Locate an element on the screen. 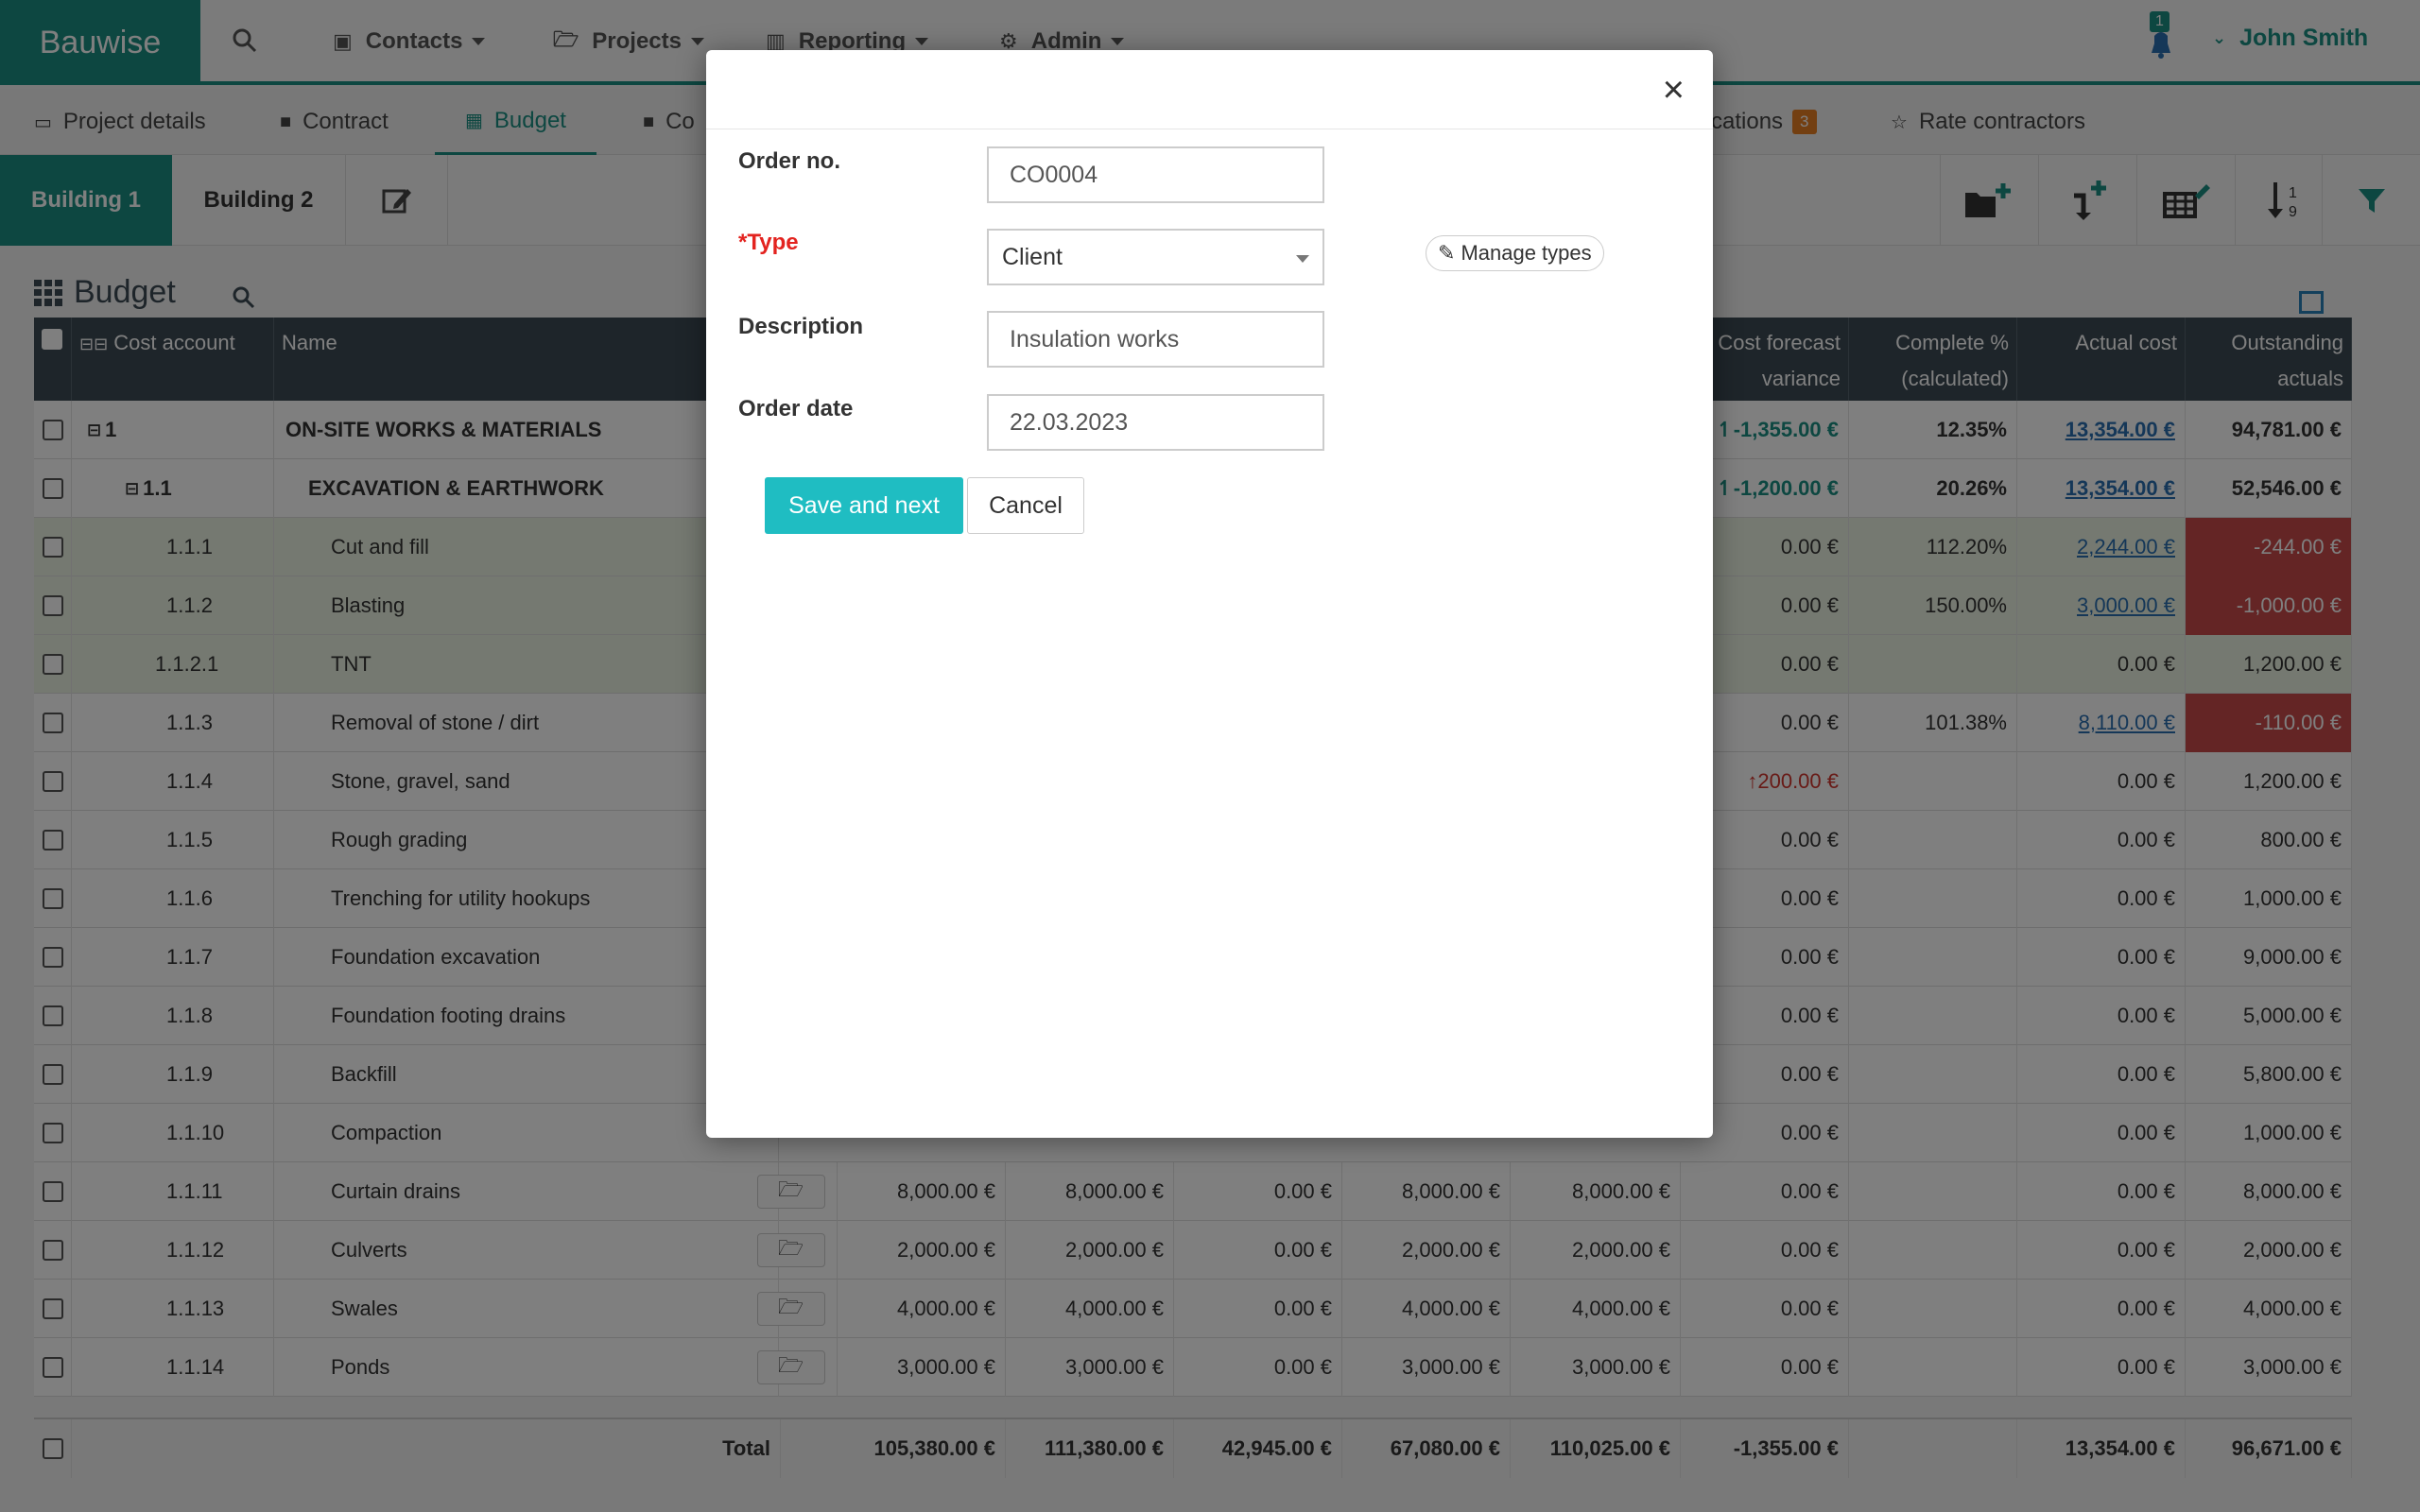 The image size is (2420, 1512). save-and-next-button: Save and next is located at coordinates (864, 505).